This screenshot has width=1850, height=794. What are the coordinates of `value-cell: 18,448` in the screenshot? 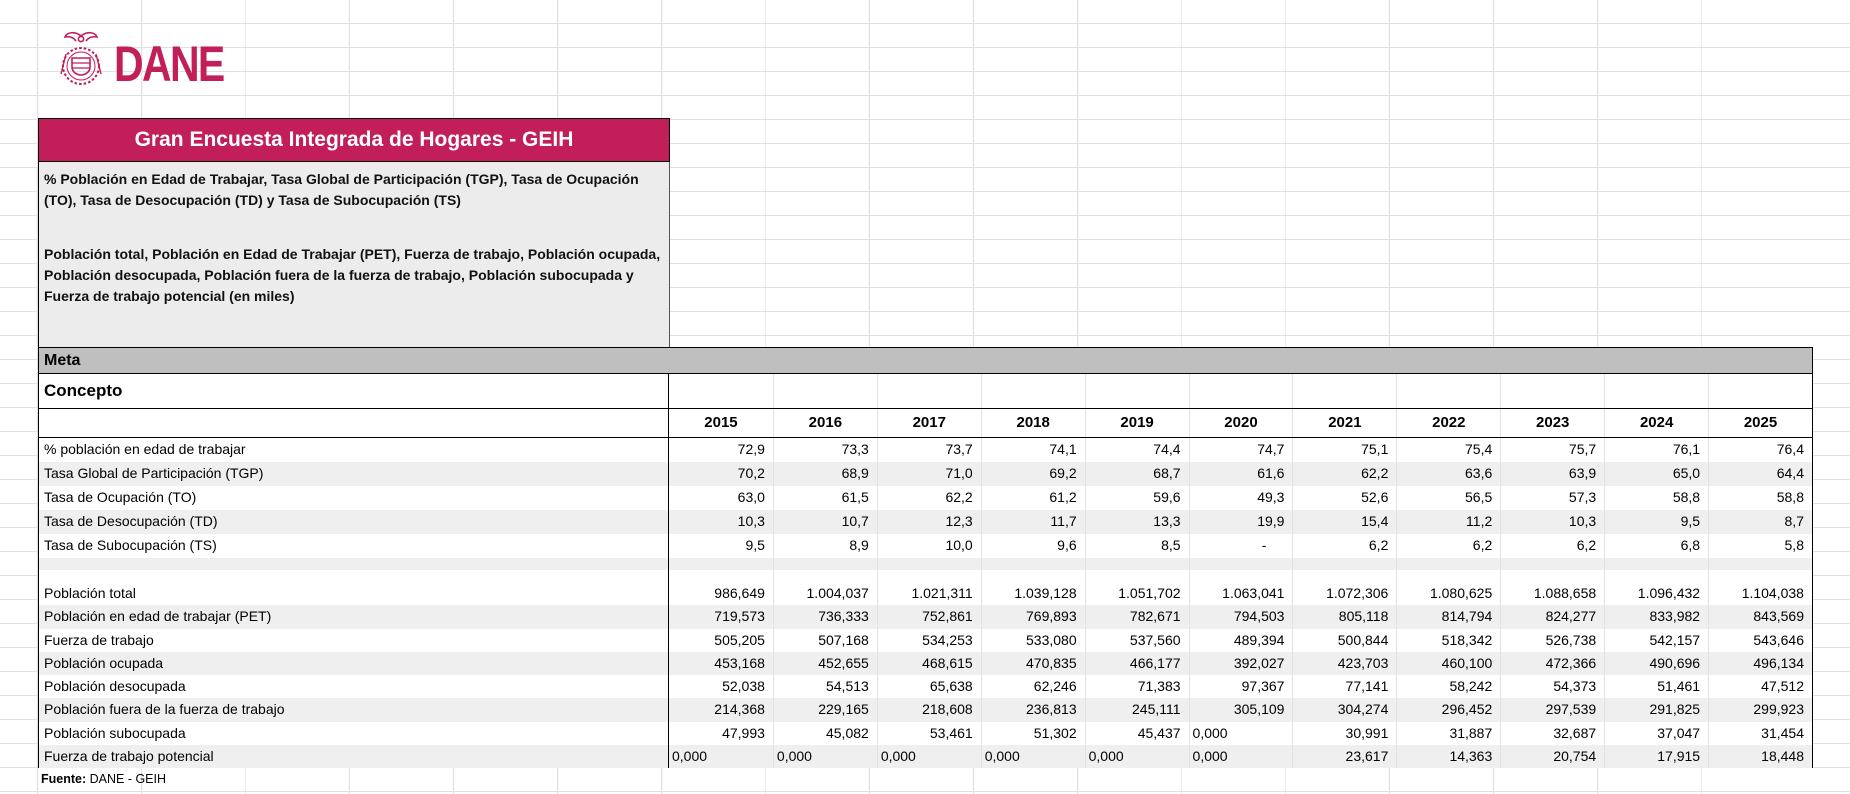 It's located at (1760, 756).